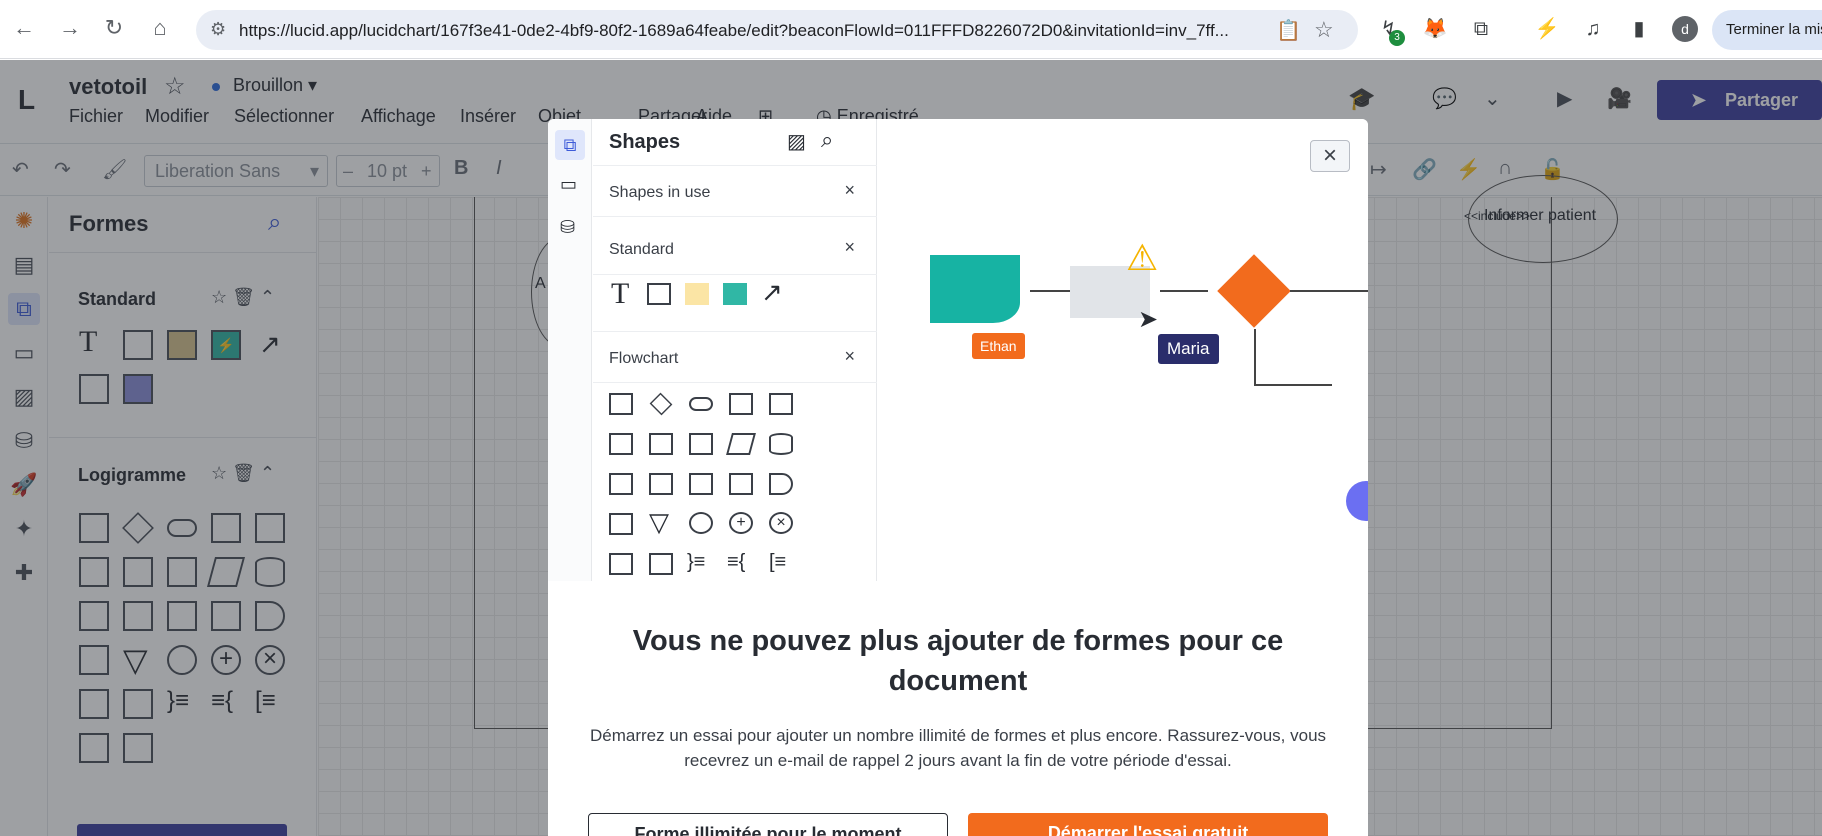 The height and width of the screenshot is (836, 1822). I want to click on preview-rail: ⧉ ▭ ⛁, so click(570, 350).